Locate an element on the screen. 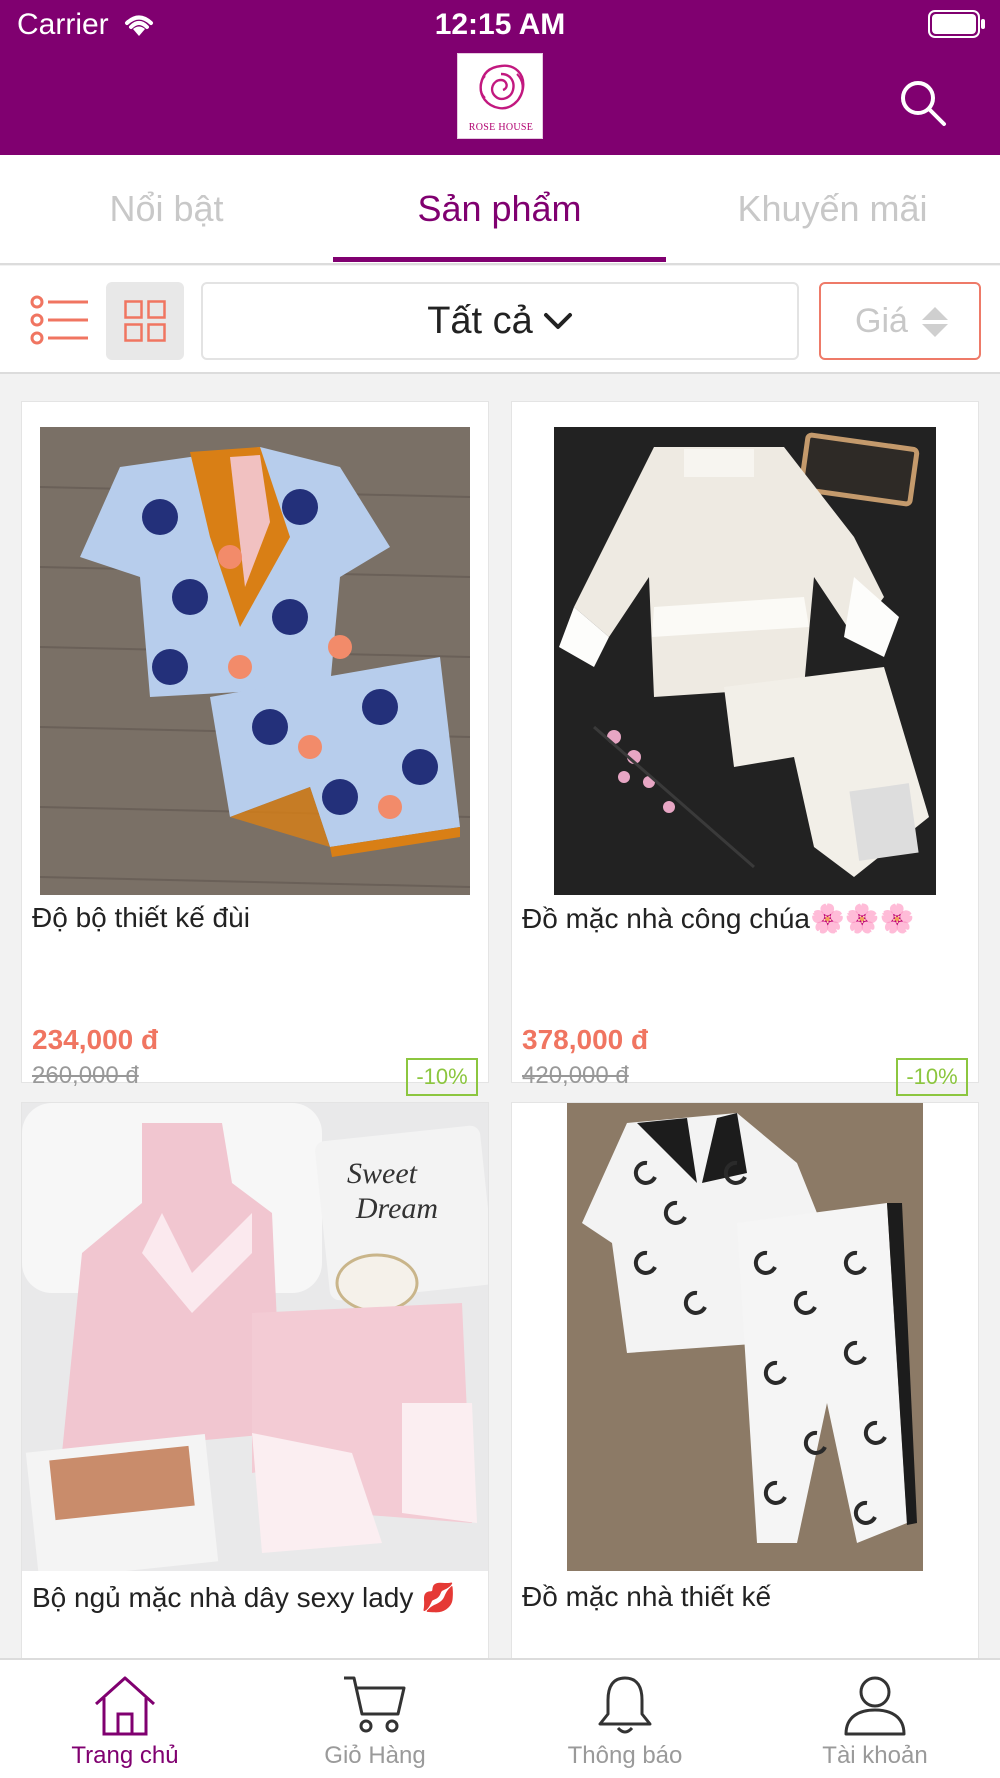  svg-text: Sweet is located at coordinates (382, 1173).